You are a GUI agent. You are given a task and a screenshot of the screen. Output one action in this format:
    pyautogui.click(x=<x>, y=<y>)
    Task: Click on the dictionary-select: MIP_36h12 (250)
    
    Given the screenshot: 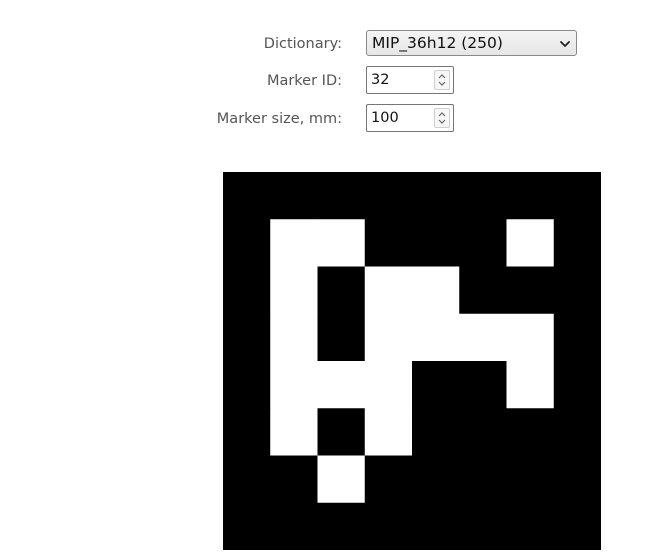 What is the action you would take?
    pyautogui.click(x=471, y=43)
    